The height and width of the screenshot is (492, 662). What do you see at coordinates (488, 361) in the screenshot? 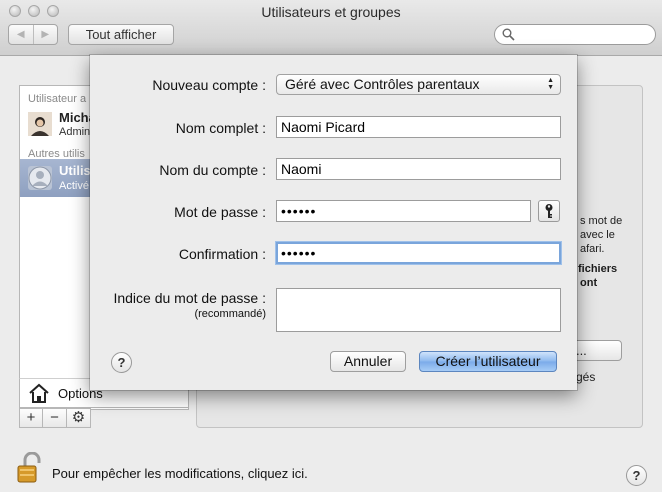
I see `create-user-button: Créer l’utilisateur` at bounding box center [488, 361].